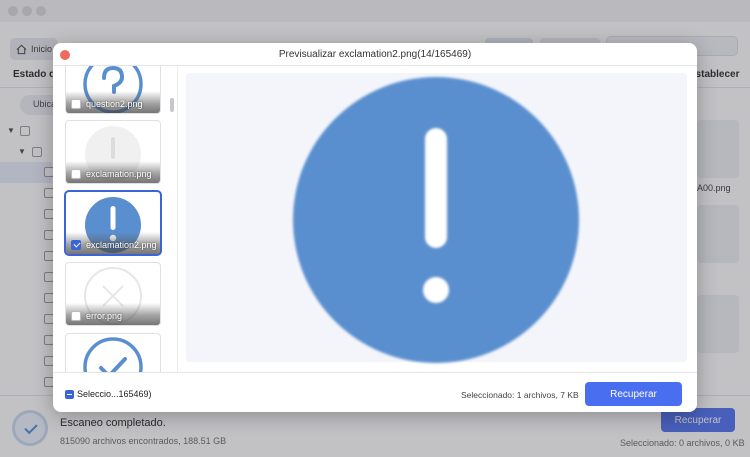 The width and height of the screenshot is (750, 457). I want to click on thumbnail-item, so click(113, 352).